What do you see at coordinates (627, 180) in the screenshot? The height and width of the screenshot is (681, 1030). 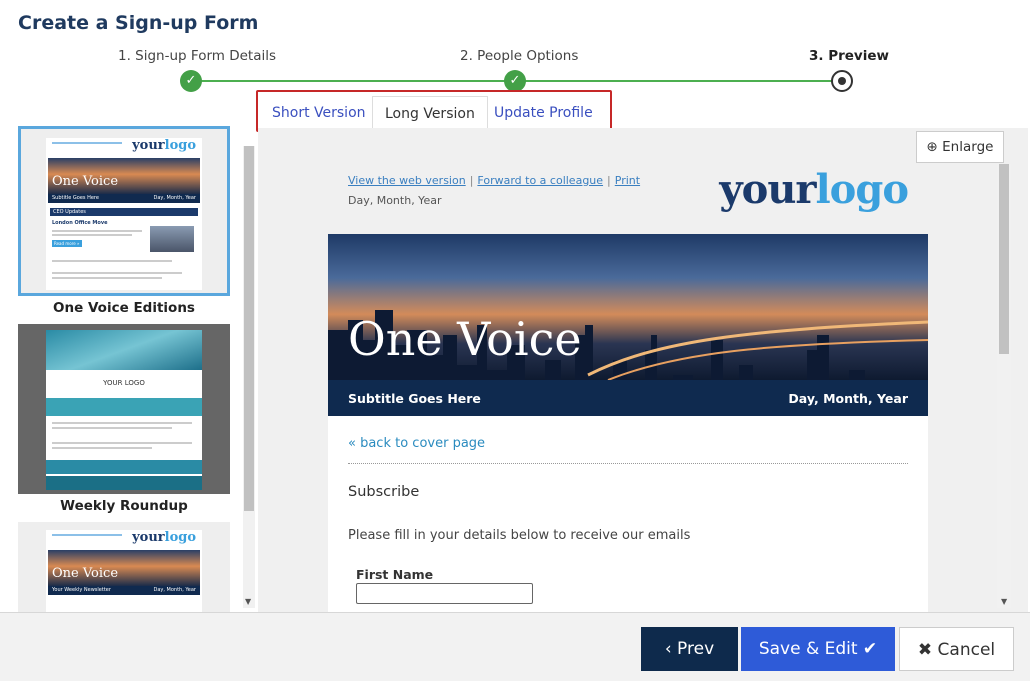 I see `print-link: Print` at bounding box center [627, 180].